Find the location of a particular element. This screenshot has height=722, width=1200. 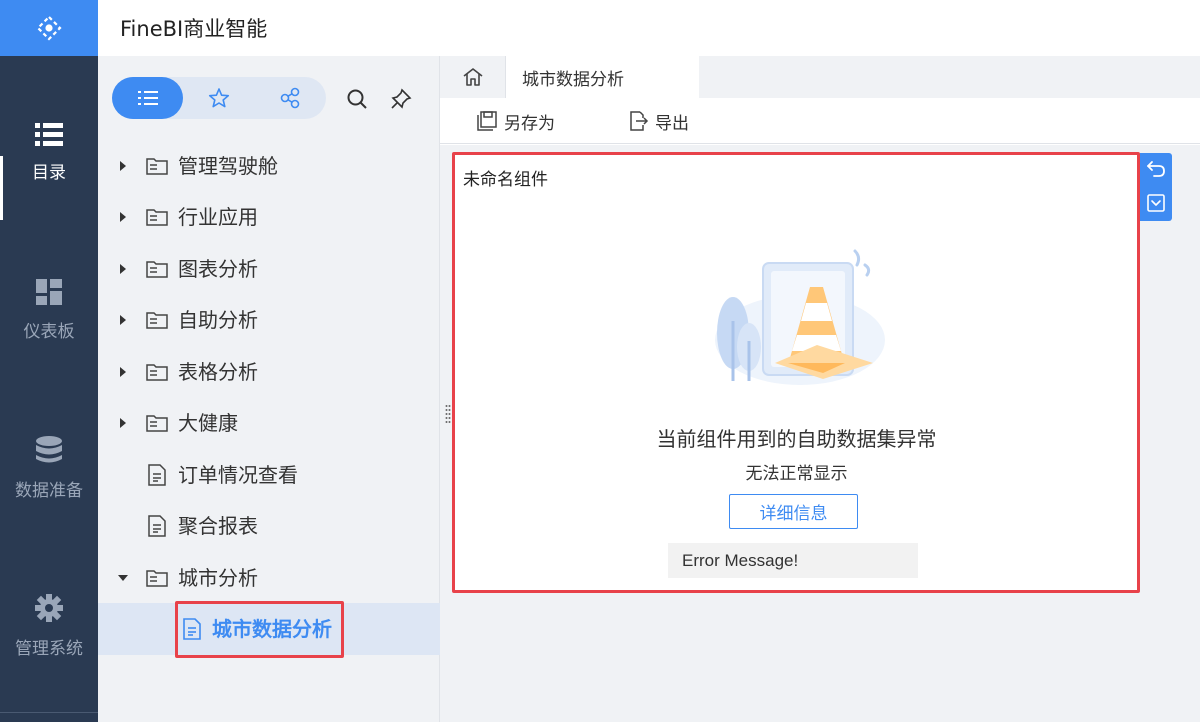

home-icon is located at coordinates (472, 77).